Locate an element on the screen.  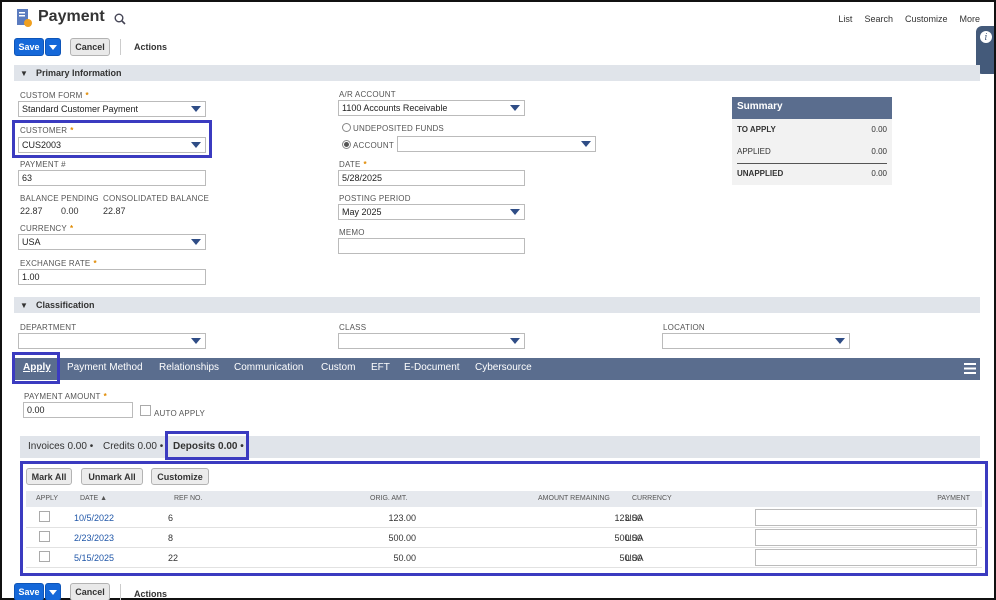
date-label: DATE * is located at coordinates (353, 164).